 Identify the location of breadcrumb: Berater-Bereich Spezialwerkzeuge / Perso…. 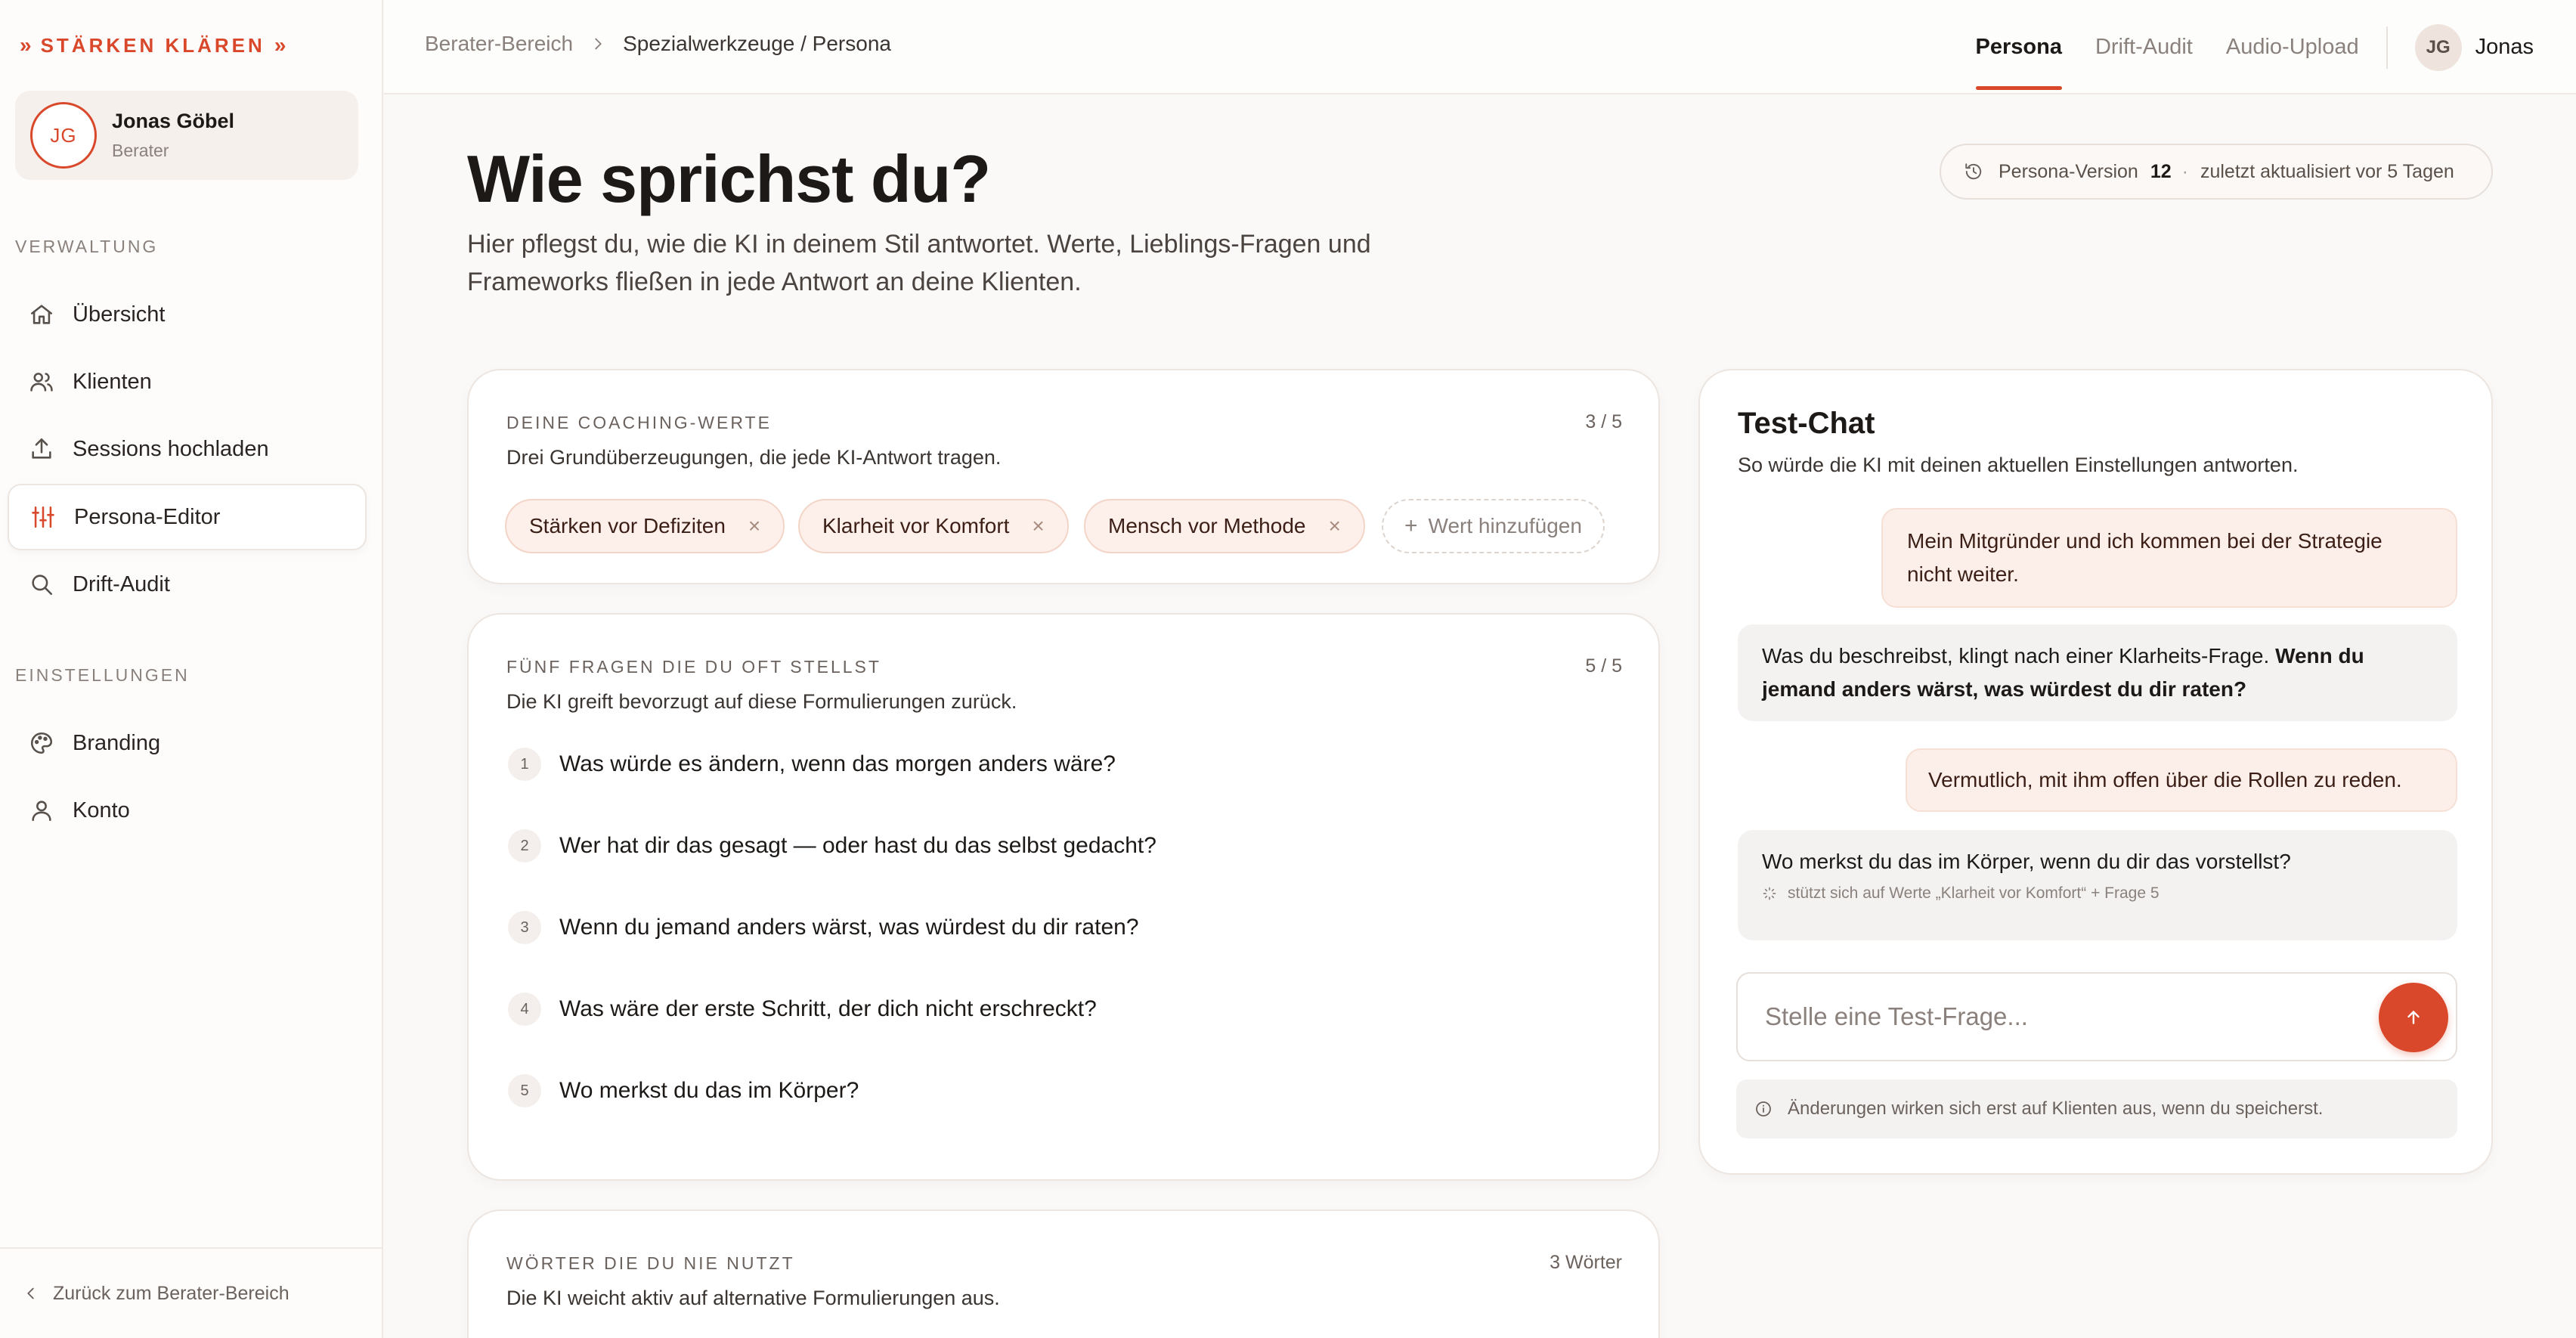
(658, 44).